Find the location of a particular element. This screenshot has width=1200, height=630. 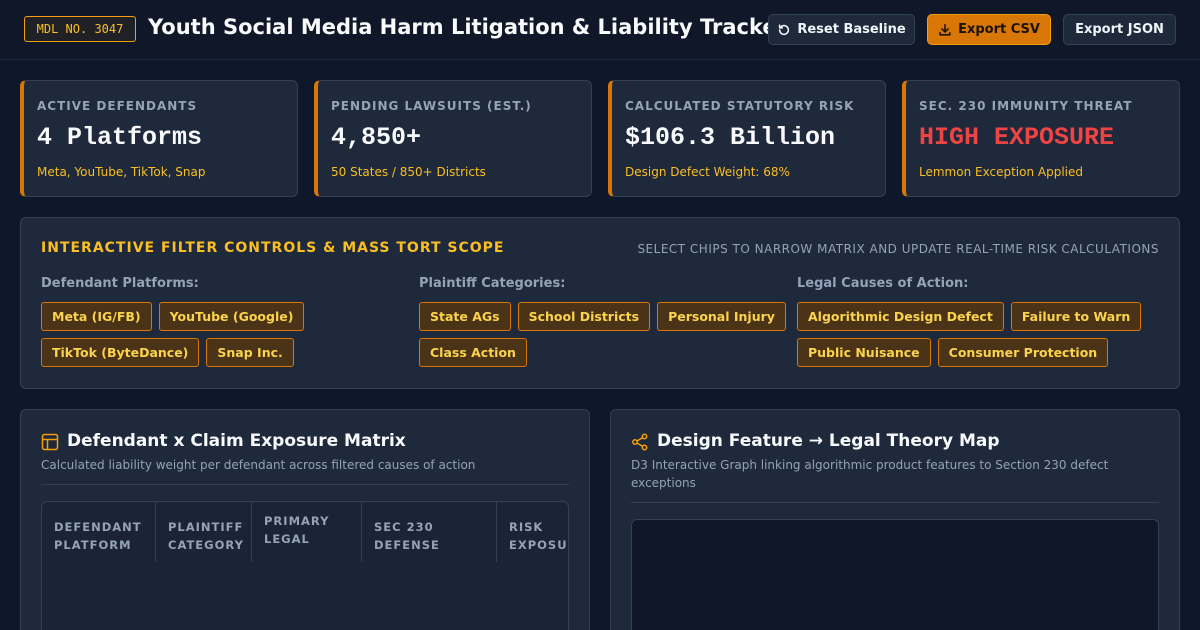

chip-public-nuisance: Public Nuisance is located at coordinates (864, 352).